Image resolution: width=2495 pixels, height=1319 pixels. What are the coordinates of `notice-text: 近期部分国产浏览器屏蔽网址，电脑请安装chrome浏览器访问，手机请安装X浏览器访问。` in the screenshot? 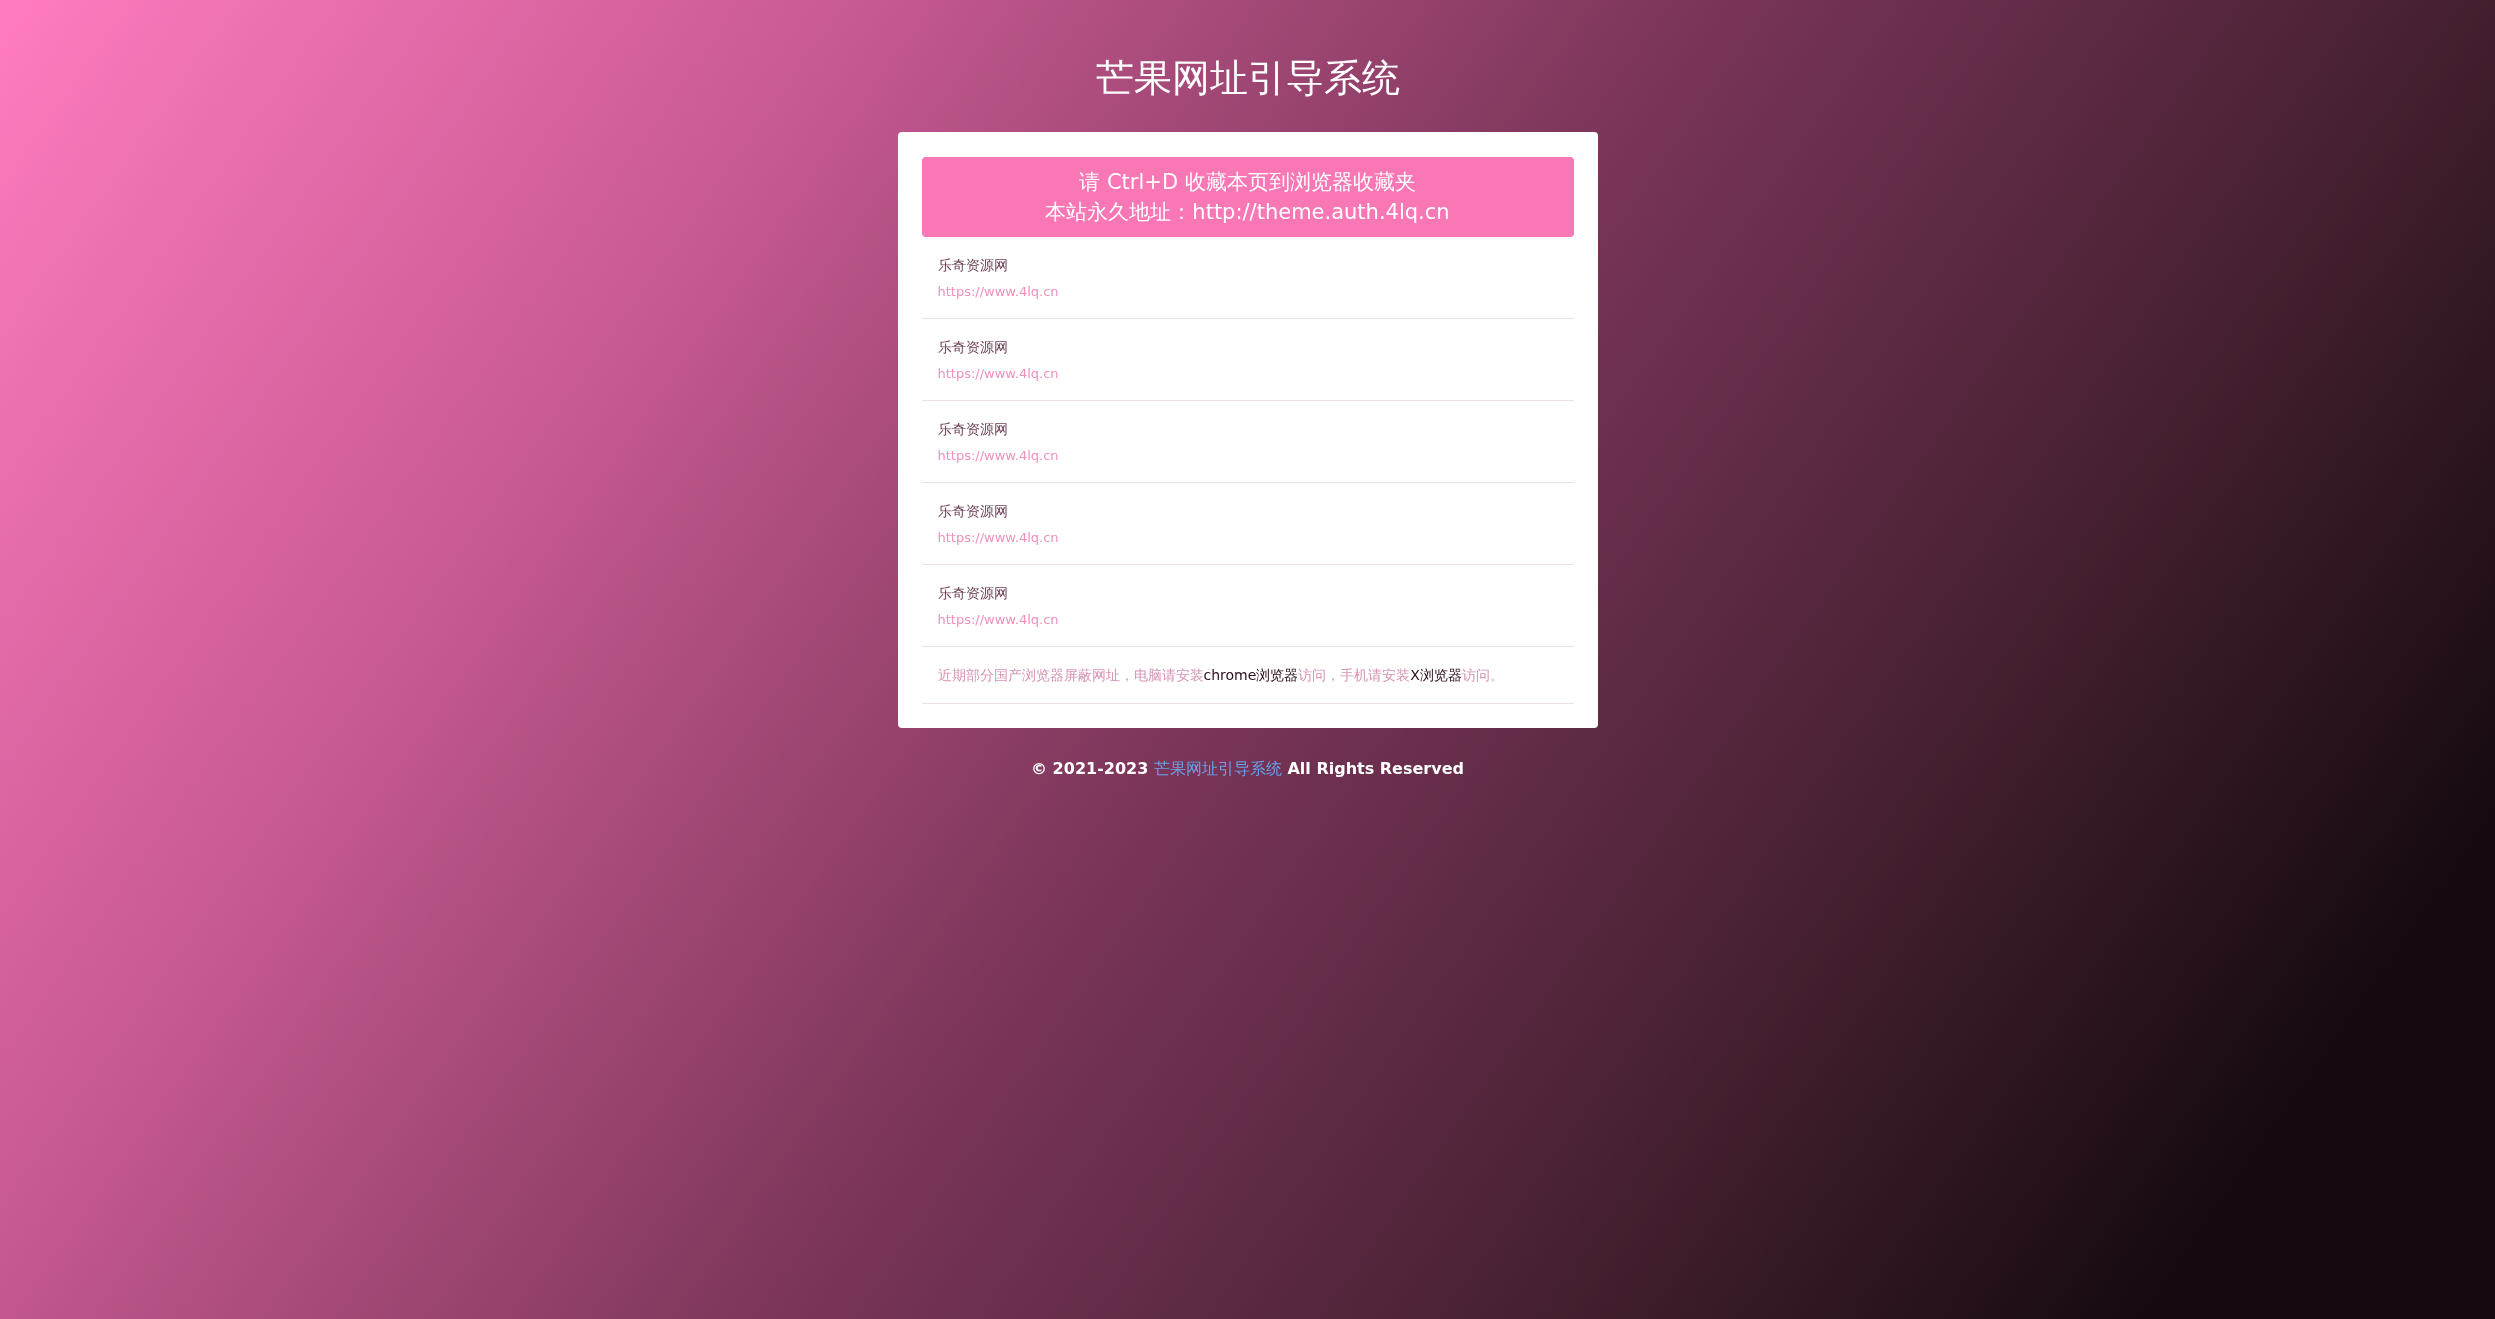 It's located at (1221, 675).